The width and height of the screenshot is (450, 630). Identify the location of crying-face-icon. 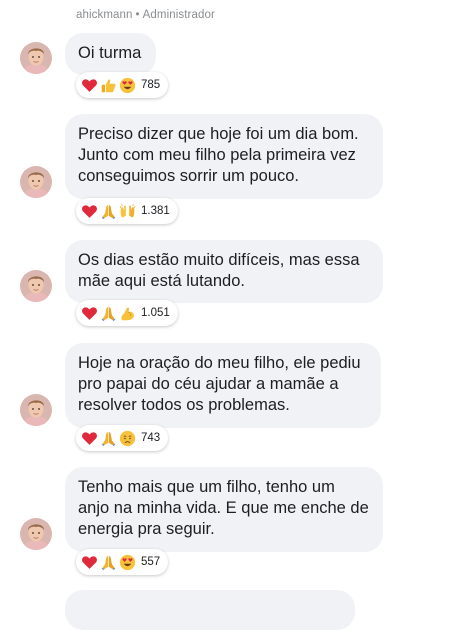
(127, 438).